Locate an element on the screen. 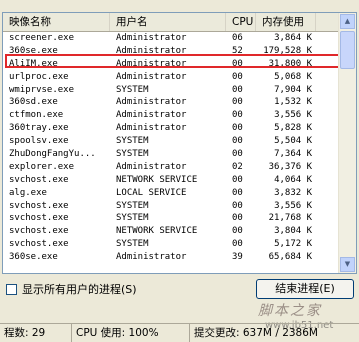 This screenshot has height=342, width=359. process-name: 360se.exe is located at coordinates (33, 50).